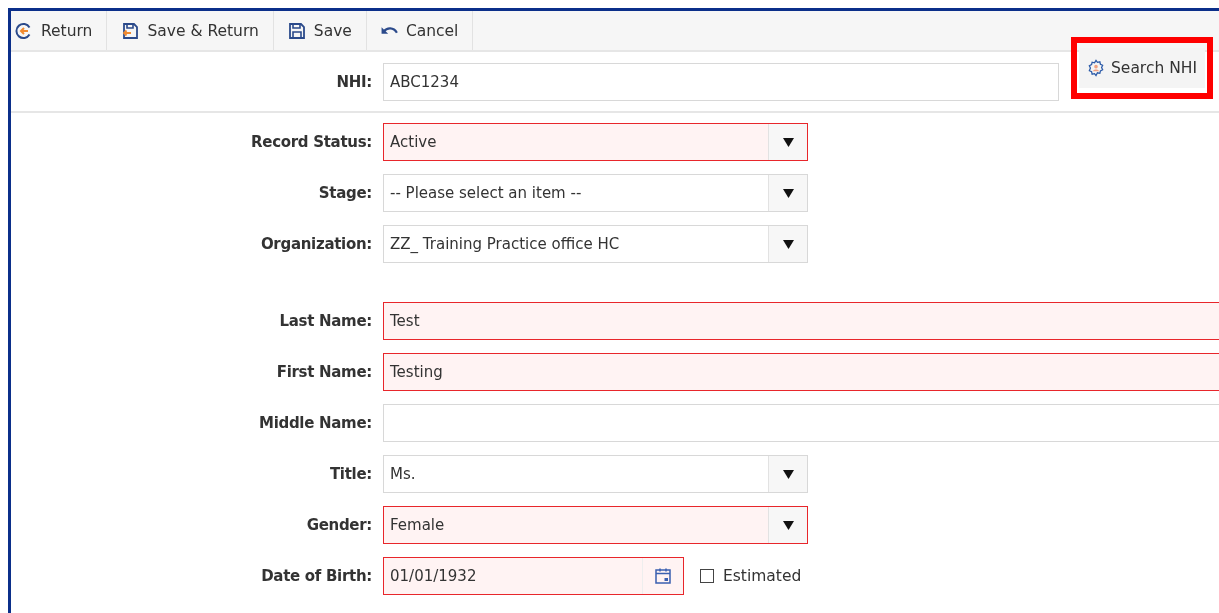 The image size is (1219, 613). I want to click on undo-icon, so click(389, 30).